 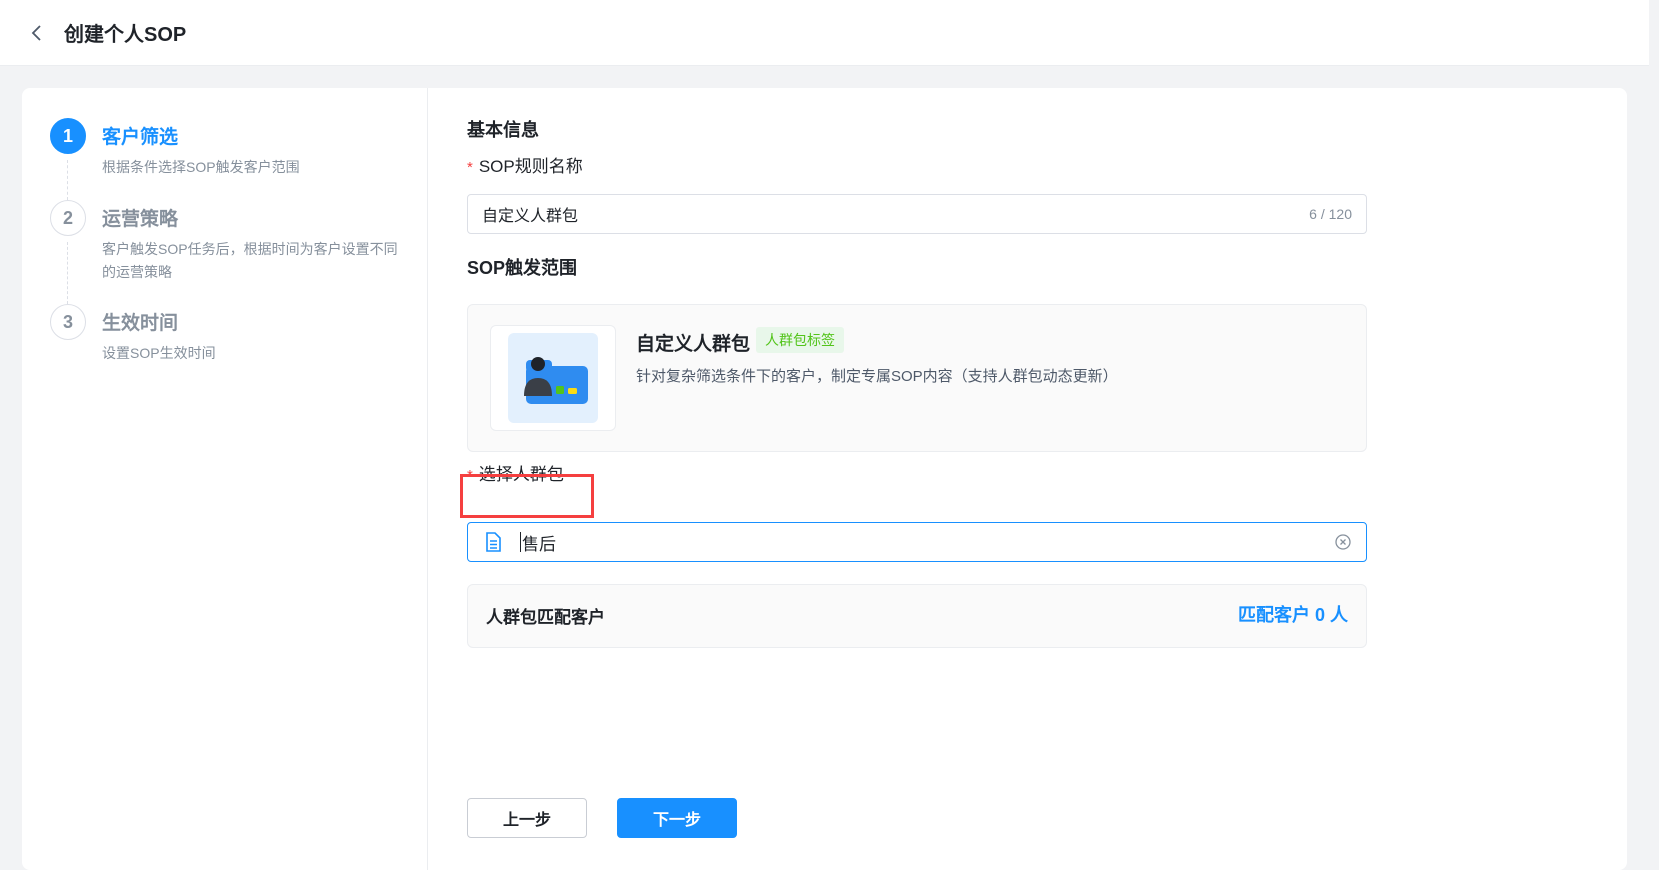 I want to click on step-title: 运营策略, so click(x=140, y=219).